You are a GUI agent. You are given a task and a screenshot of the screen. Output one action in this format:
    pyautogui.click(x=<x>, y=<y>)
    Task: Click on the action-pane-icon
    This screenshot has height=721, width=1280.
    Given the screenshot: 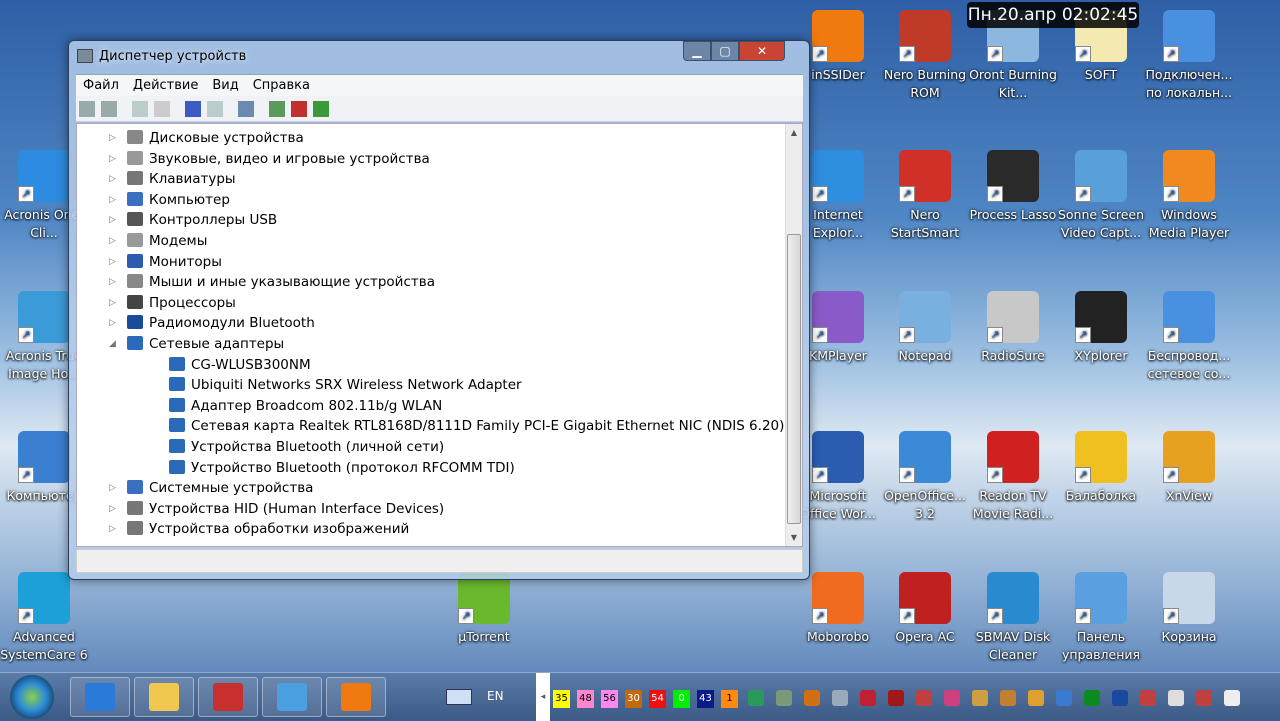 What is the action you would take?
    pyautogui.click(x=215, y=109)
    